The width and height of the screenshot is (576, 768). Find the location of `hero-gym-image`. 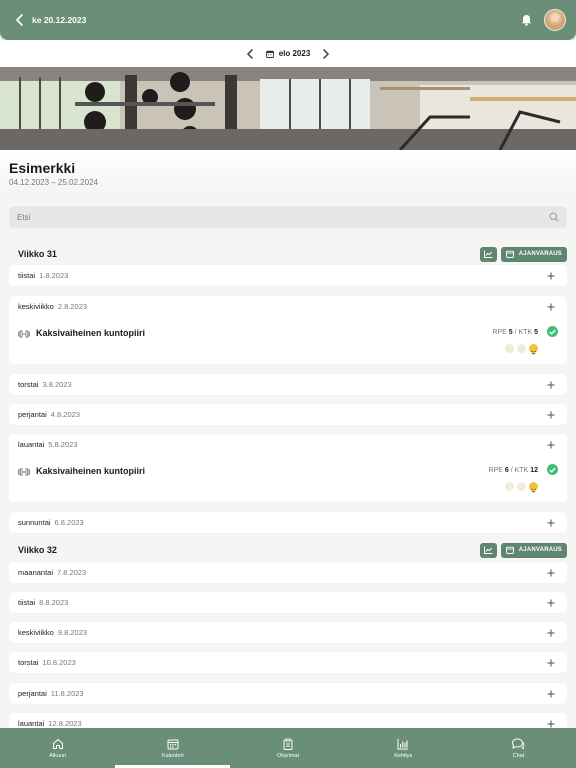

hero-gym-image is located at coordinates (288, 108).